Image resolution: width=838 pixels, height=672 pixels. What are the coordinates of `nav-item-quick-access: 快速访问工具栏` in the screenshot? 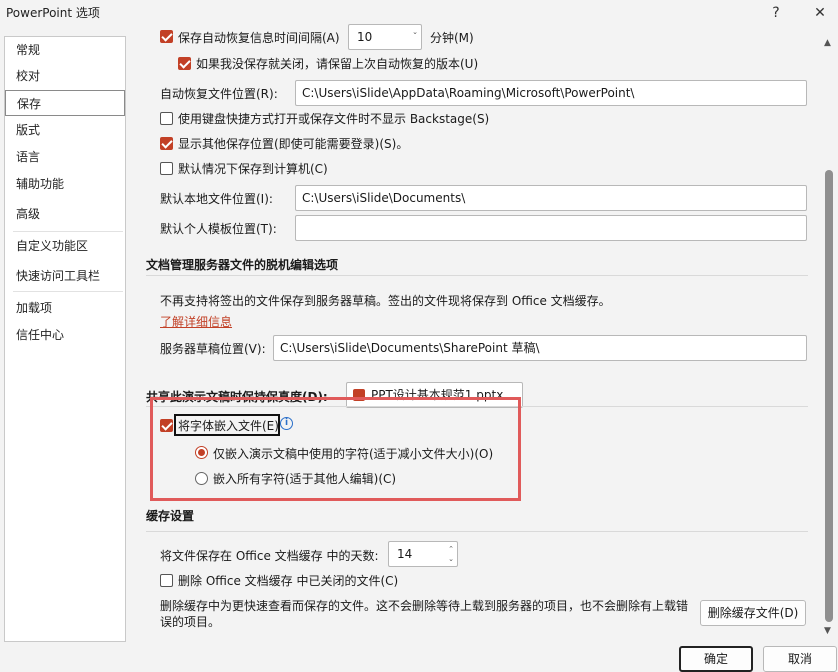 It's located at (65, 276).